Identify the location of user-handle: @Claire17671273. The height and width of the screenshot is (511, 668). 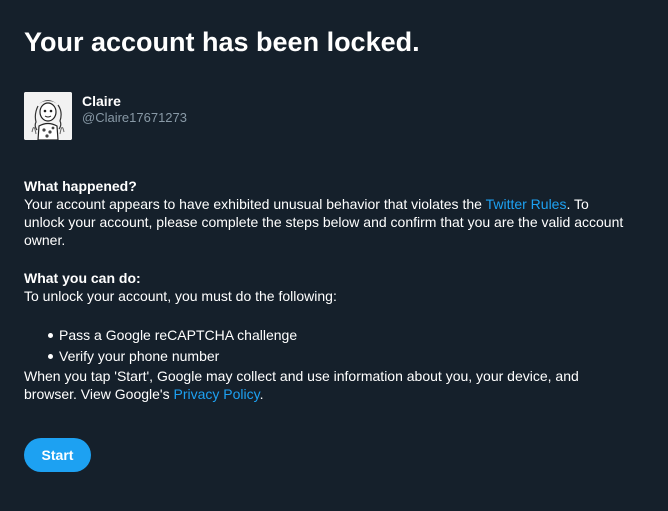
(134, 117).